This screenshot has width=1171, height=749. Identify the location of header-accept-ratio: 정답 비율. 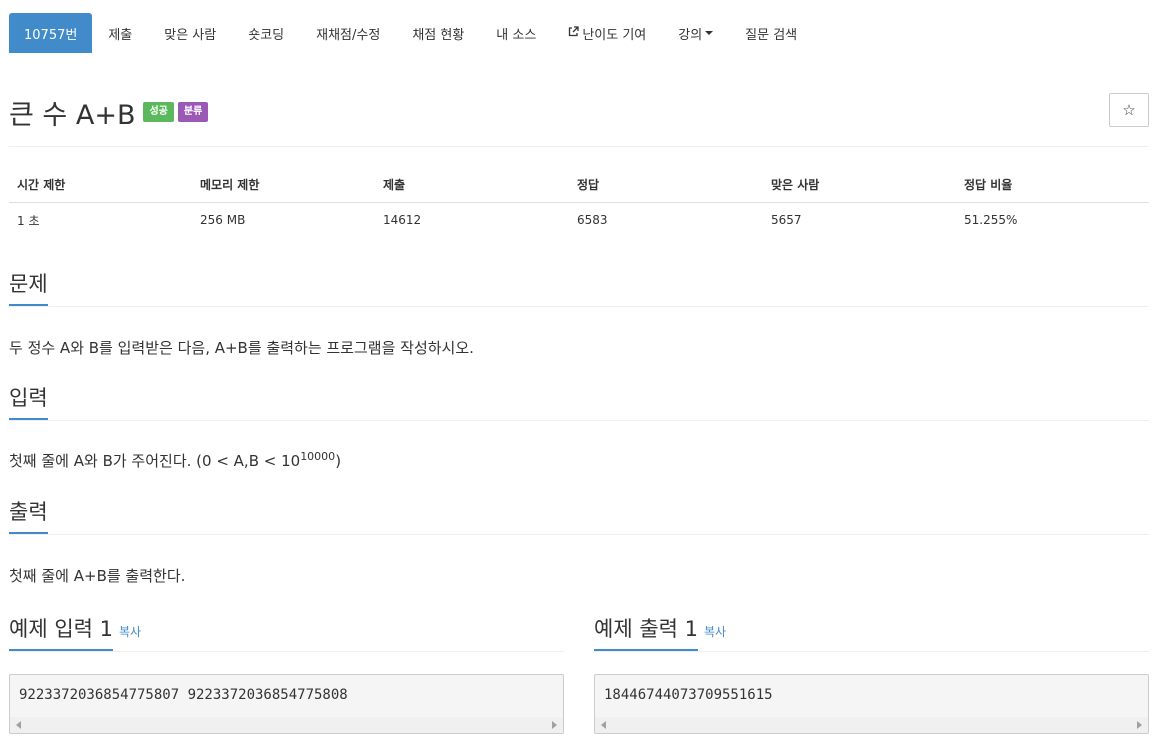
(1052, 185).